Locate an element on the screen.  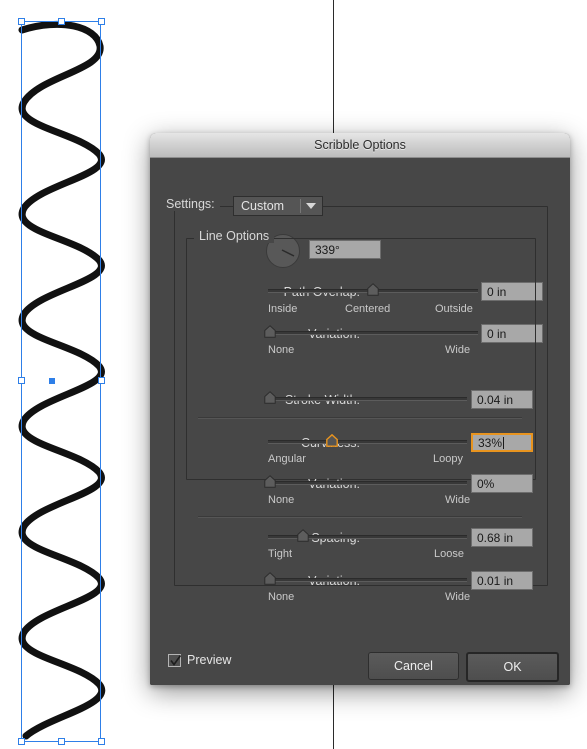
text-caret is located at coordinates (504, 442).